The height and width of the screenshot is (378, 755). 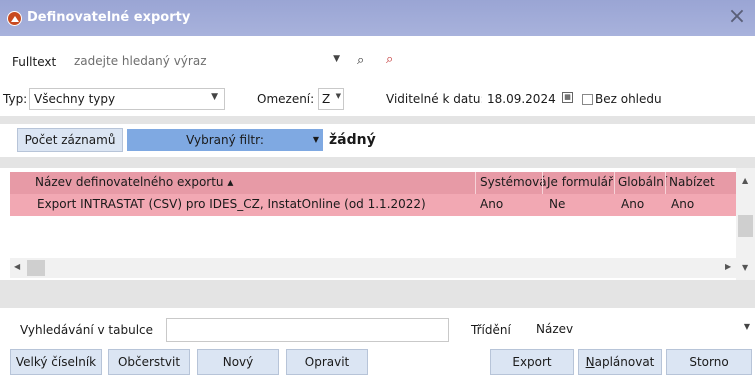 What do you see at coordinates (491, 330) in the screenshot?
I see `sort-label: Třídění` at bounding box center [491, 330].